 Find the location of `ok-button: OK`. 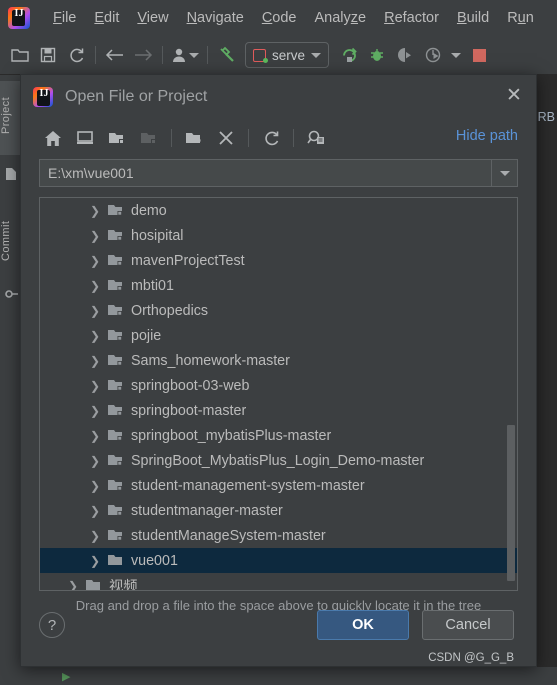

ok-button: OK is located at coordinates (363, 625).